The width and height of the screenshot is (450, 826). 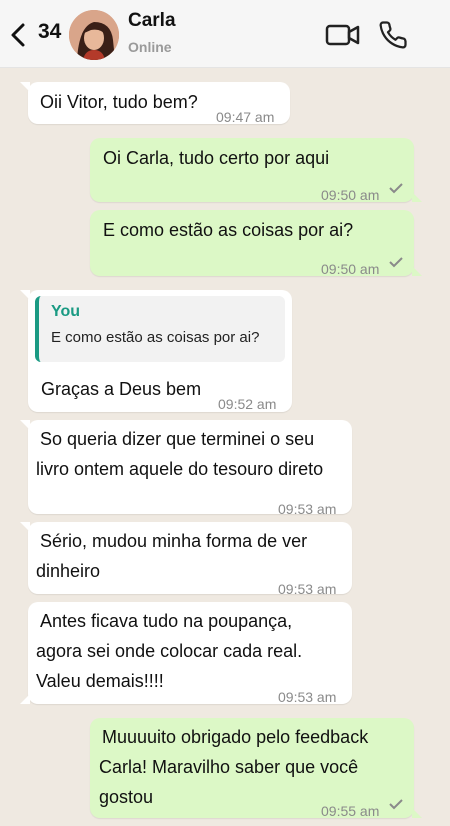 What do you see at coordinates (343, 35) in the screenshot?
I see `video-call-icon` at bounding box center [343, 35].